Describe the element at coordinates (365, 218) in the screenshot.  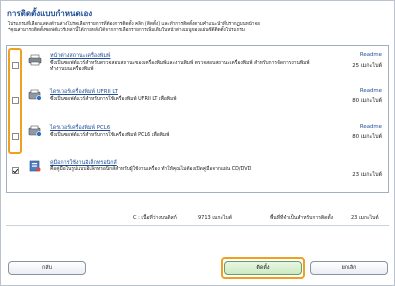
I see `required-space-value: 23 เมกะไบต์` at that location.